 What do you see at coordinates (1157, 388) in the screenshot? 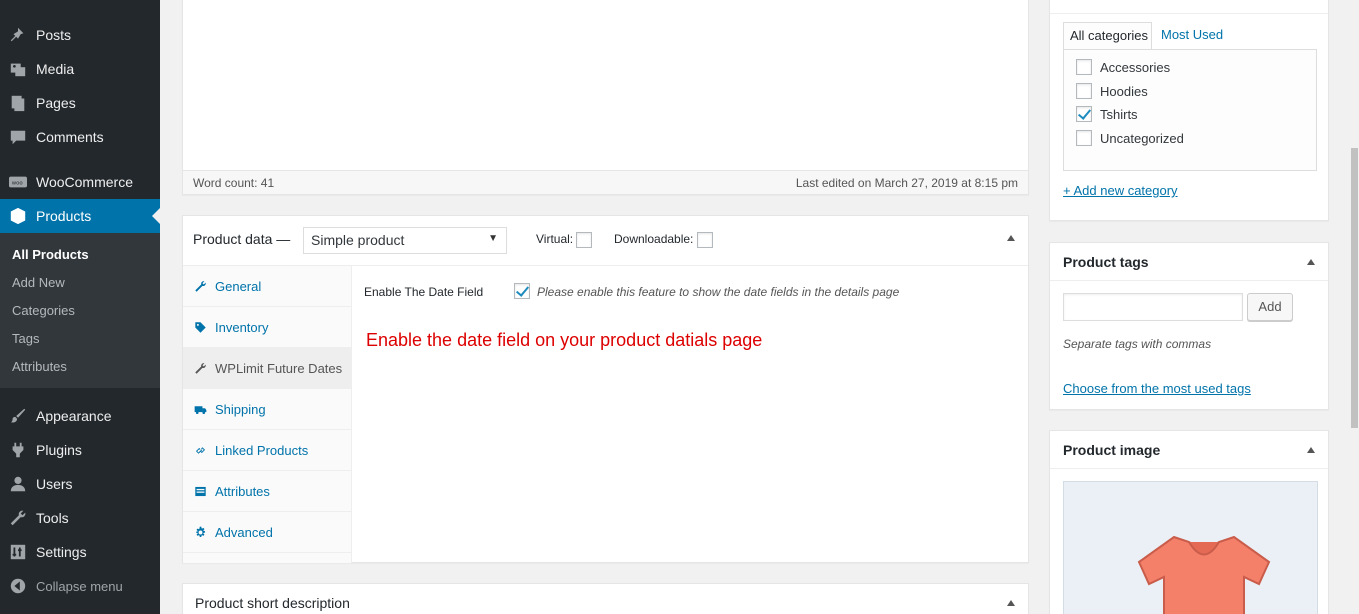
I see `choose-most-used-tags-link: Choose from the most used tags` at bounding box center [1157, 388].